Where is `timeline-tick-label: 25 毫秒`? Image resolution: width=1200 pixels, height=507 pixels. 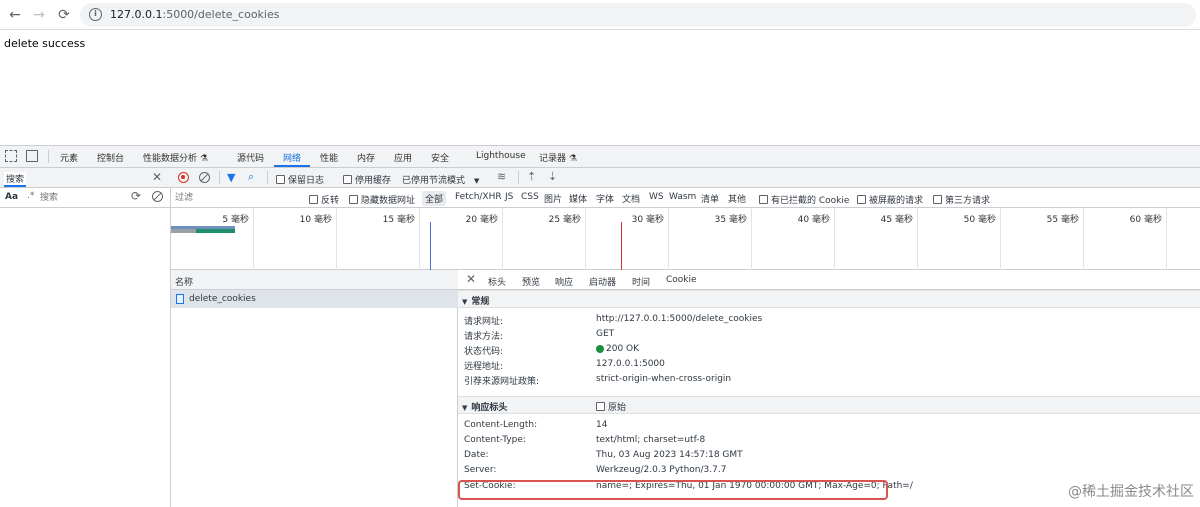
timeline-tick-label: 25 毫秒 is located at coordinates (551, 218).